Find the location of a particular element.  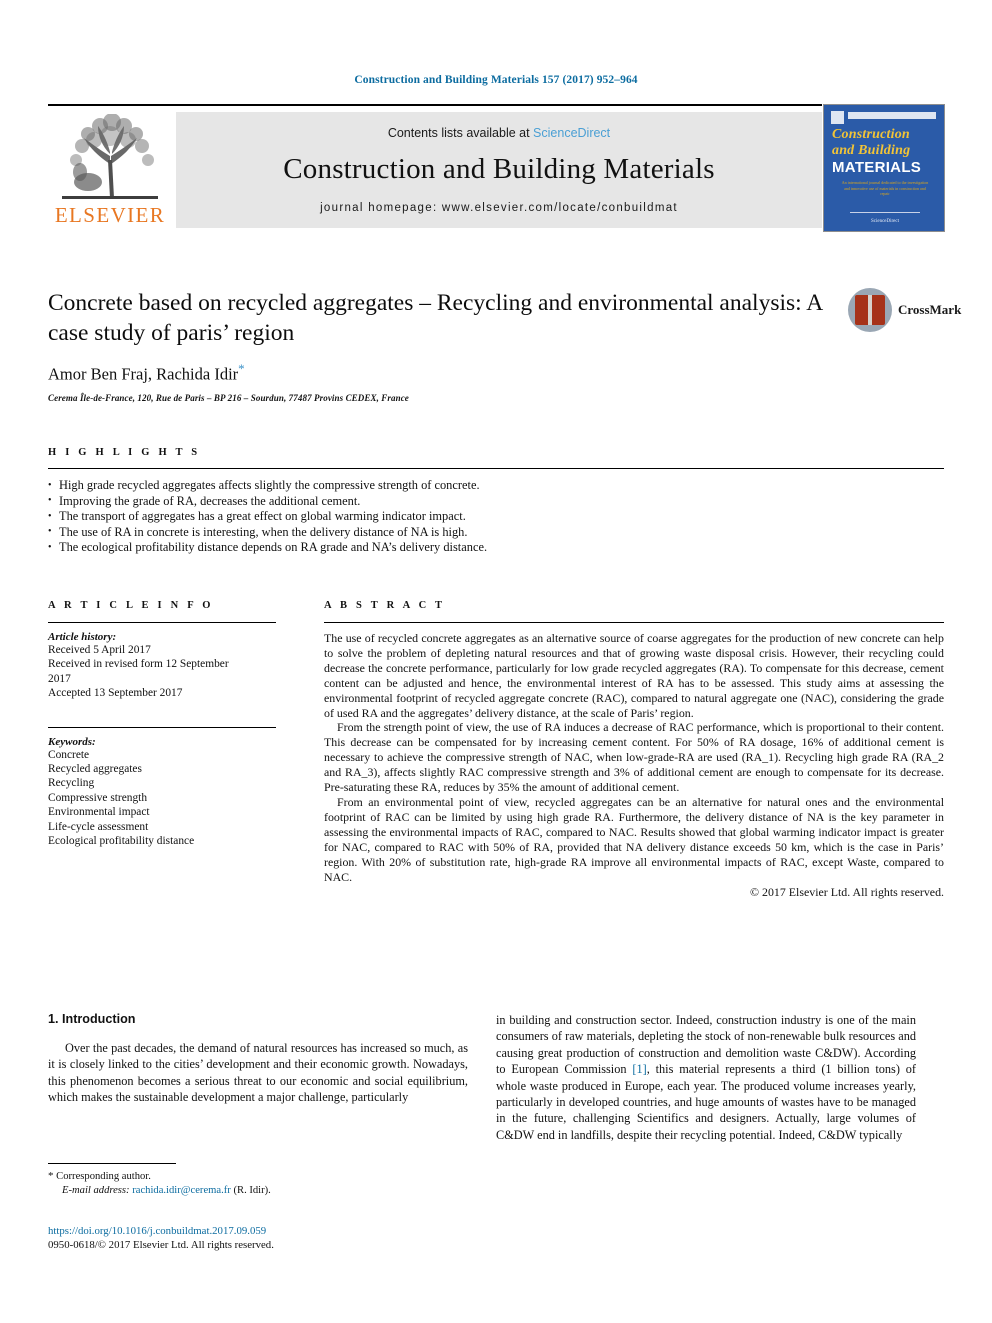

corresponding-author-note: * Corresponding author. is located at coordinates (198, 1177).